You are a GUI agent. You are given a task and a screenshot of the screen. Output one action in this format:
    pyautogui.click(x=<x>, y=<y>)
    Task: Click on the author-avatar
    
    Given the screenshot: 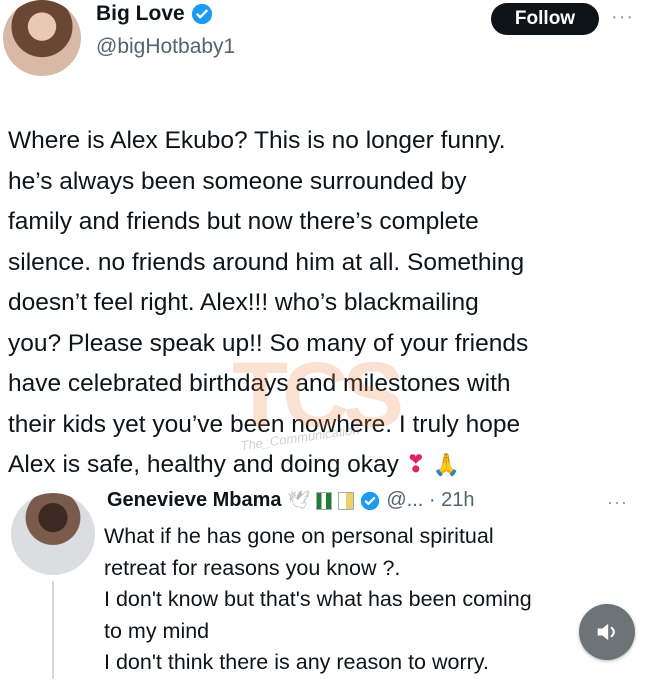 What is the action you would take?
    pyautogui.click(x=42, y=38)
    